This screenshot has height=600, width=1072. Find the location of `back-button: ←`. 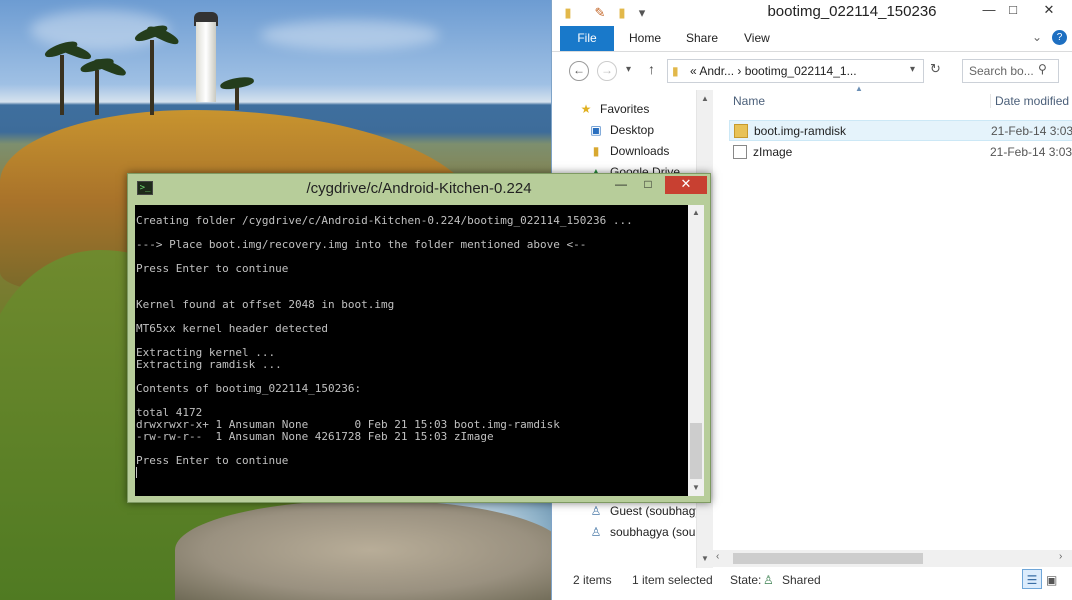

back-button: ← is located at coordinates (579, 71).